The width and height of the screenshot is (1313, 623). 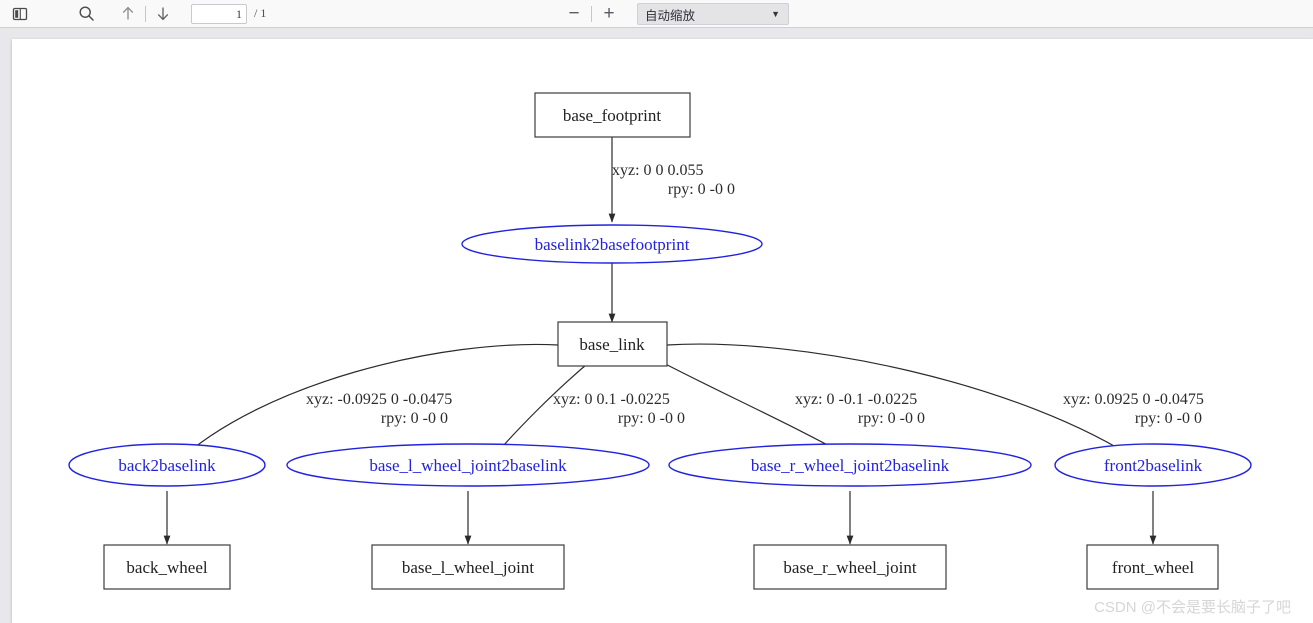 I want to click on edge-label-baser-wheel-joint2baselink: xyz: 0 -0.1 -0.0225 rpy: 0 -0 0, so click(x=860, y=409).